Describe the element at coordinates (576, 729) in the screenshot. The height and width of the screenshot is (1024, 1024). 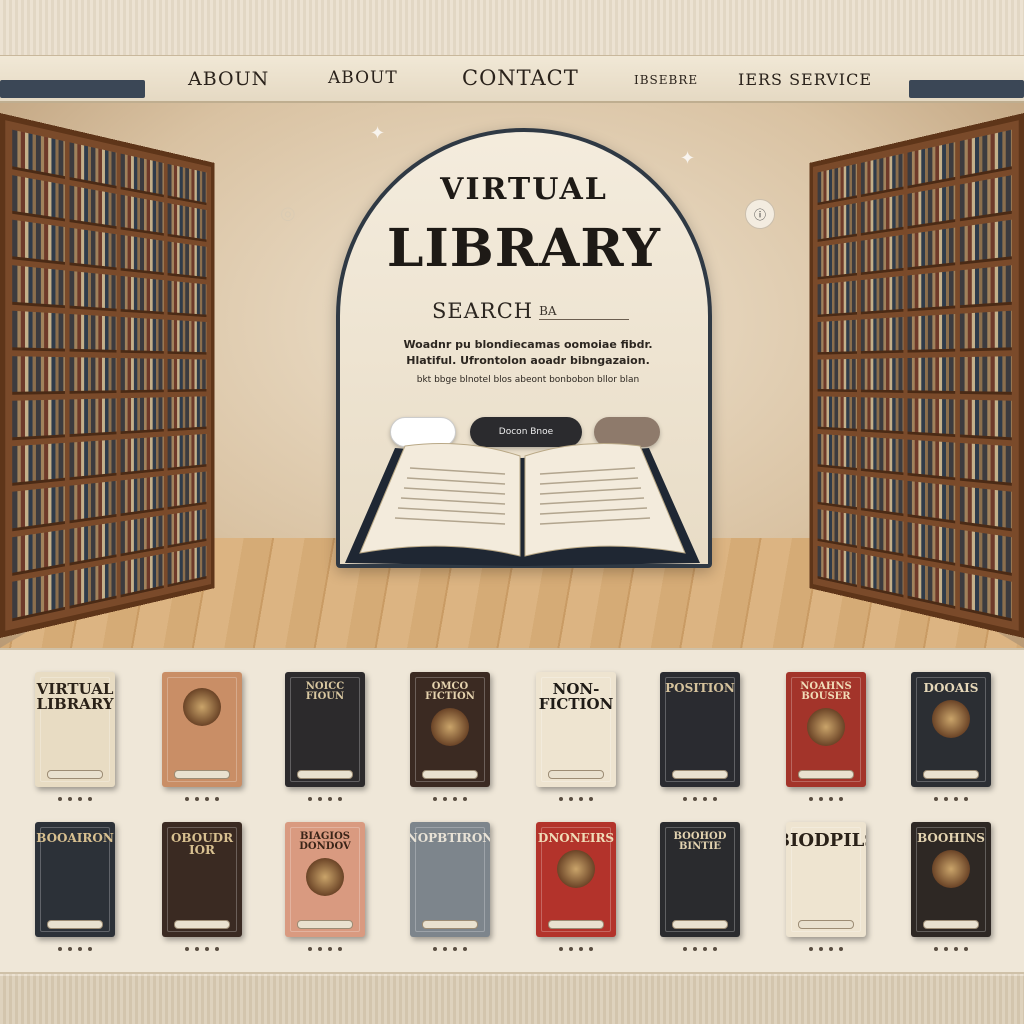
I see `book-card: NON- FICTION` at that location.